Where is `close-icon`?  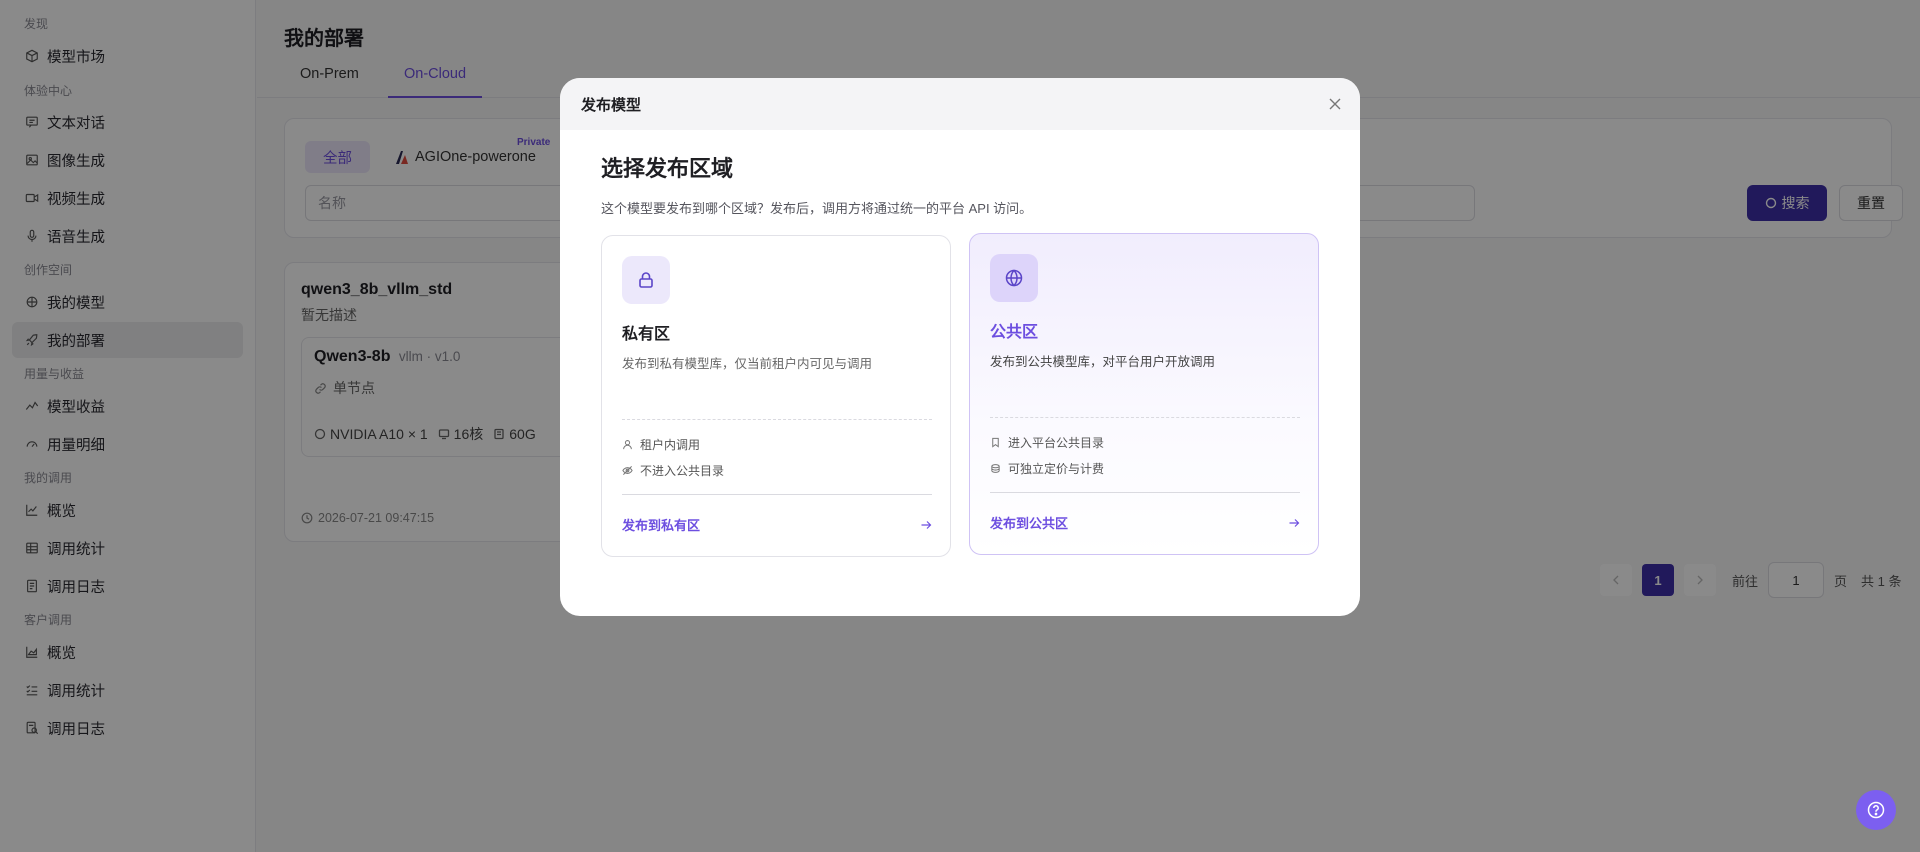
close-icon is located at coordinates (1335, 104).